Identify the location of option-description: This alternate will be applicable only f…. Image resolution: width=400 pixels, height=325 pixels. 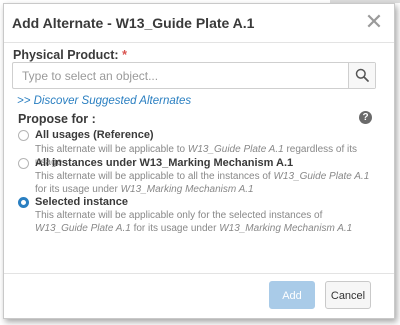
(202, 222).